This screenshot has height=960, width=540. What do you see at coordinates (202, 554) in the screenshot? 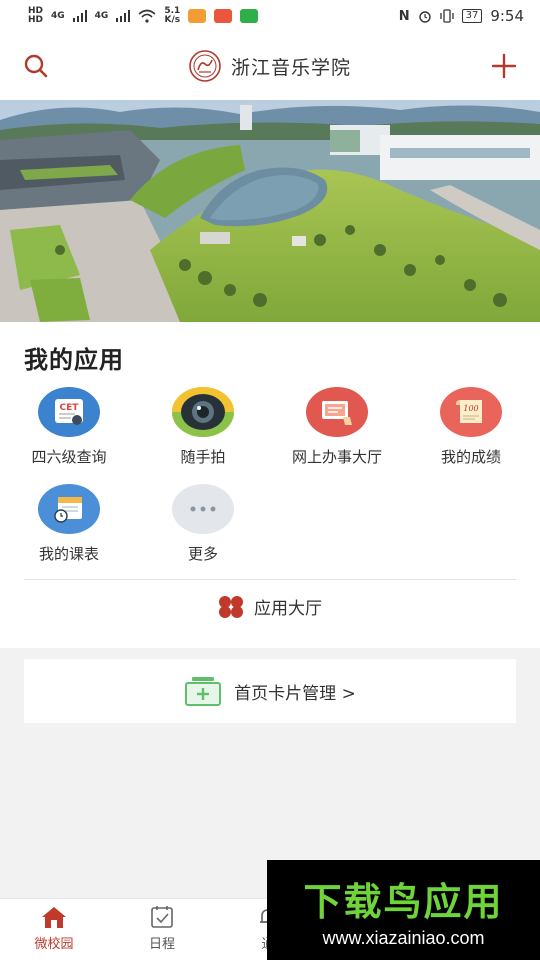
I see `app-label-more: 更多` at bounding box center [202, 554].